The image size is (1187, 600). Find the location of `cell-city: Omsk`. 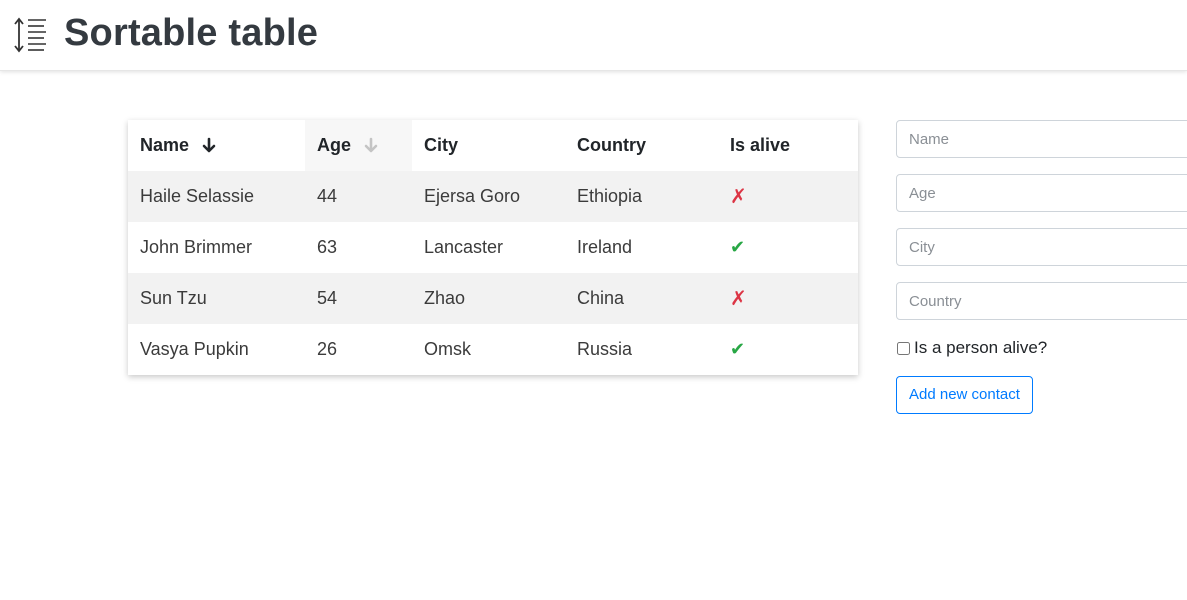

cell-city: Omsk is located at coordinates (447, 349).